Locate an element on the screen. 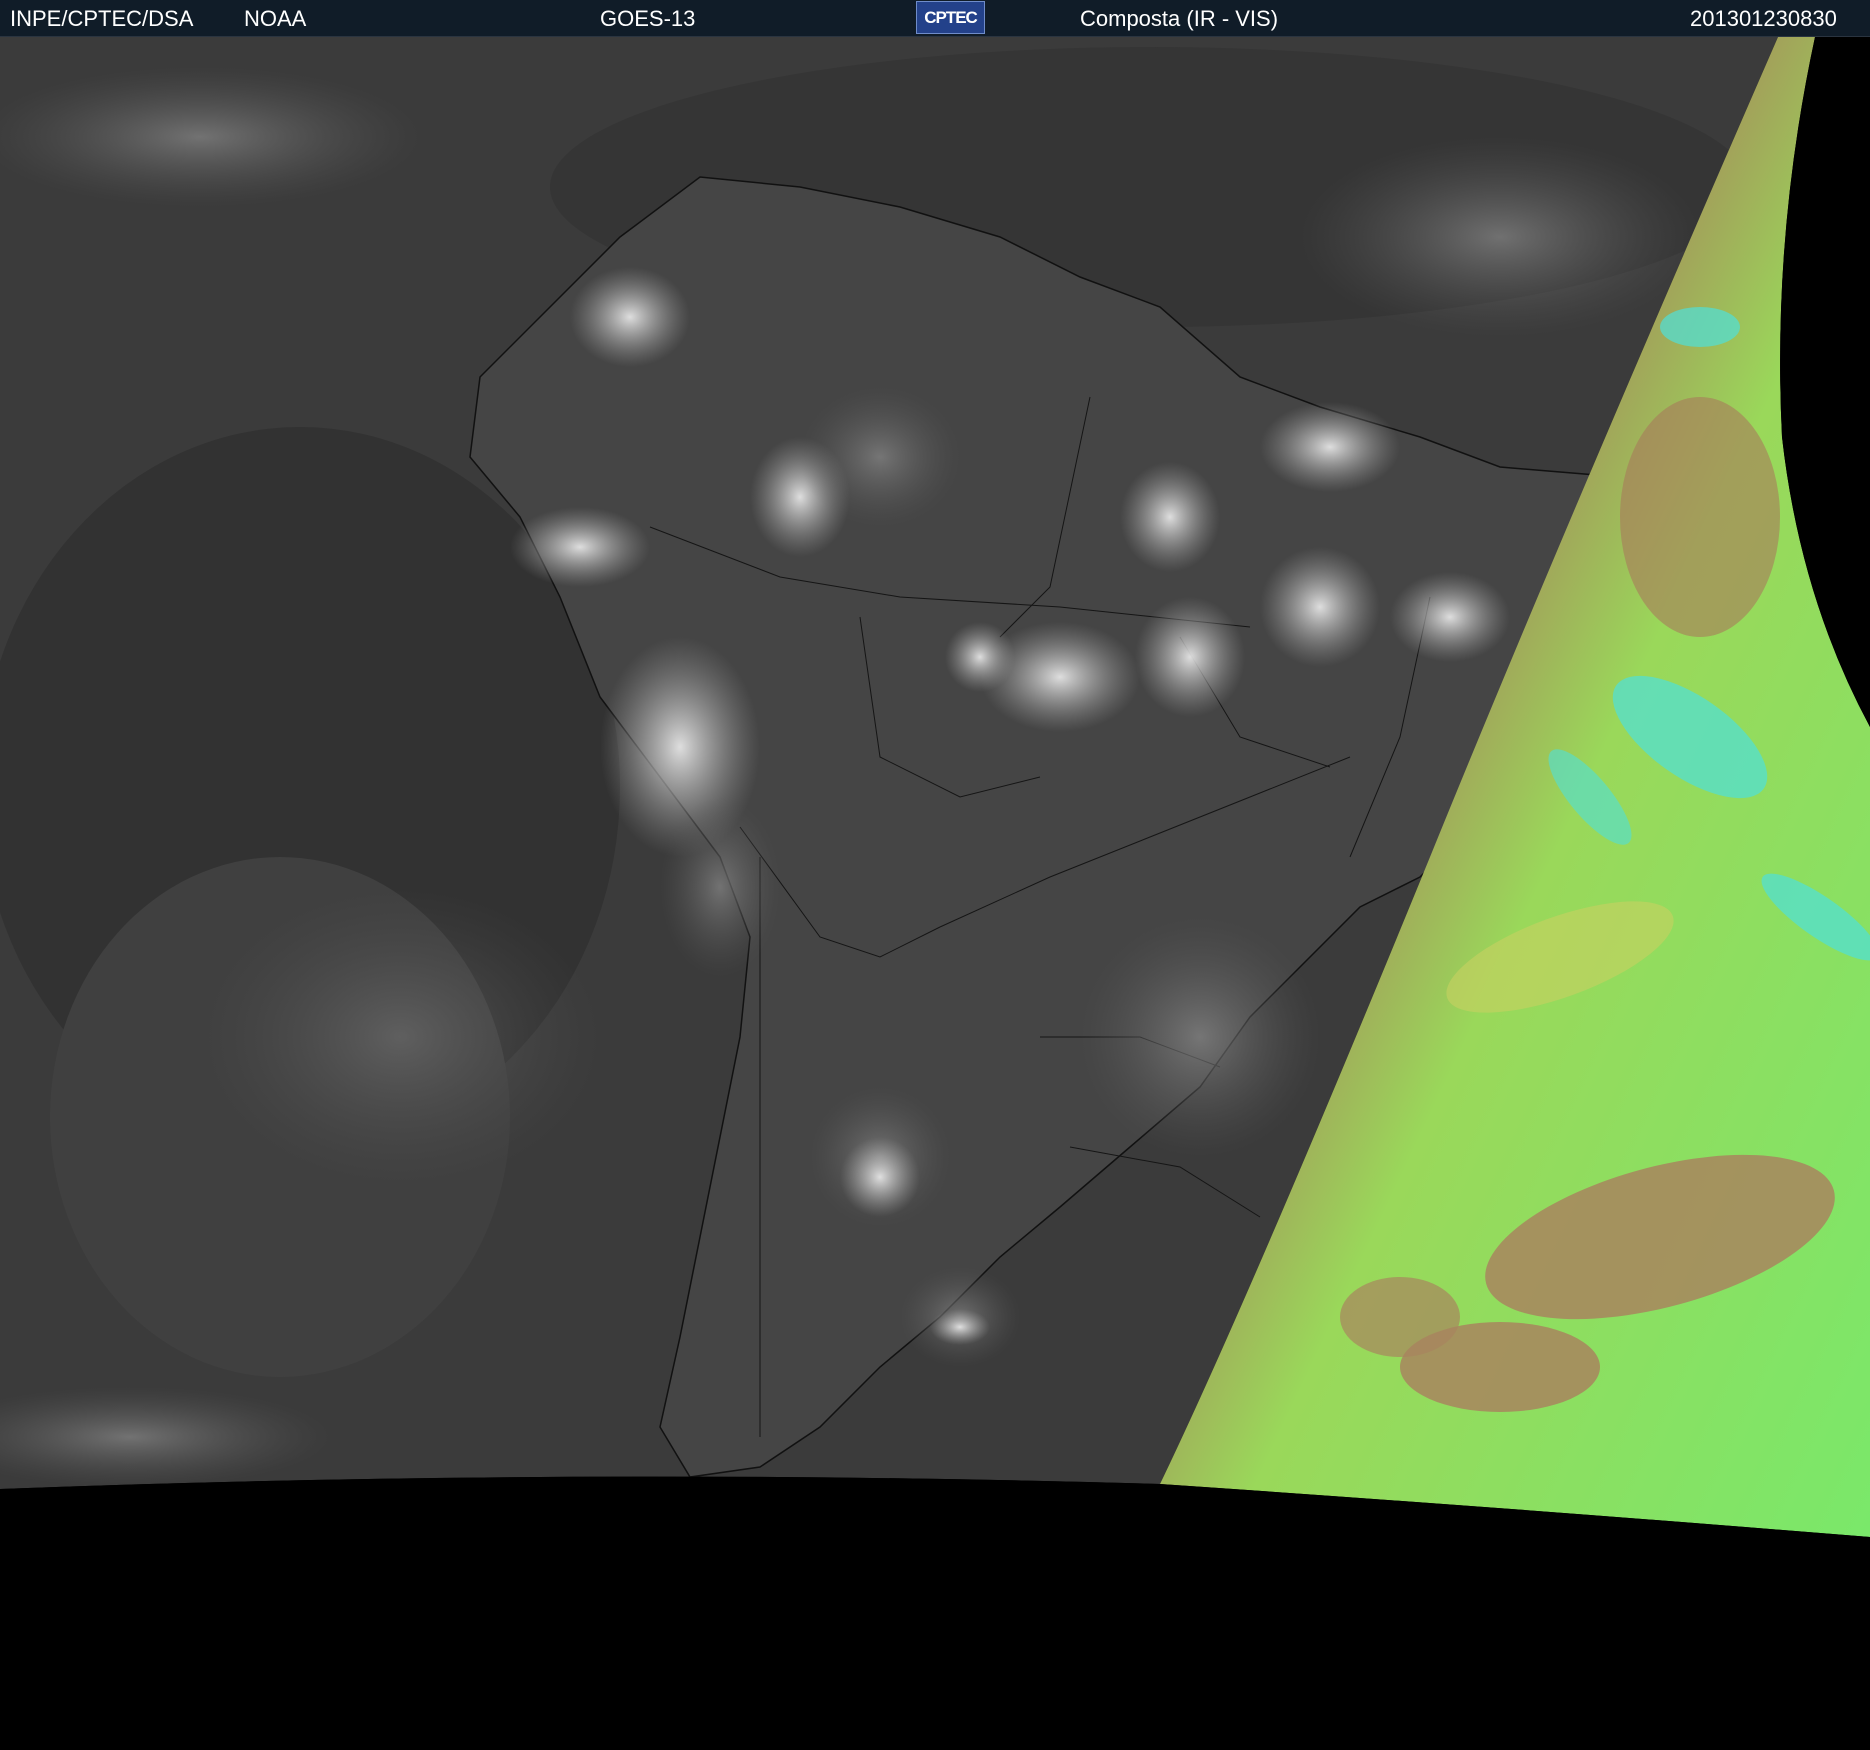  logo-text: CPTEC is located at coordinates (951, 17).